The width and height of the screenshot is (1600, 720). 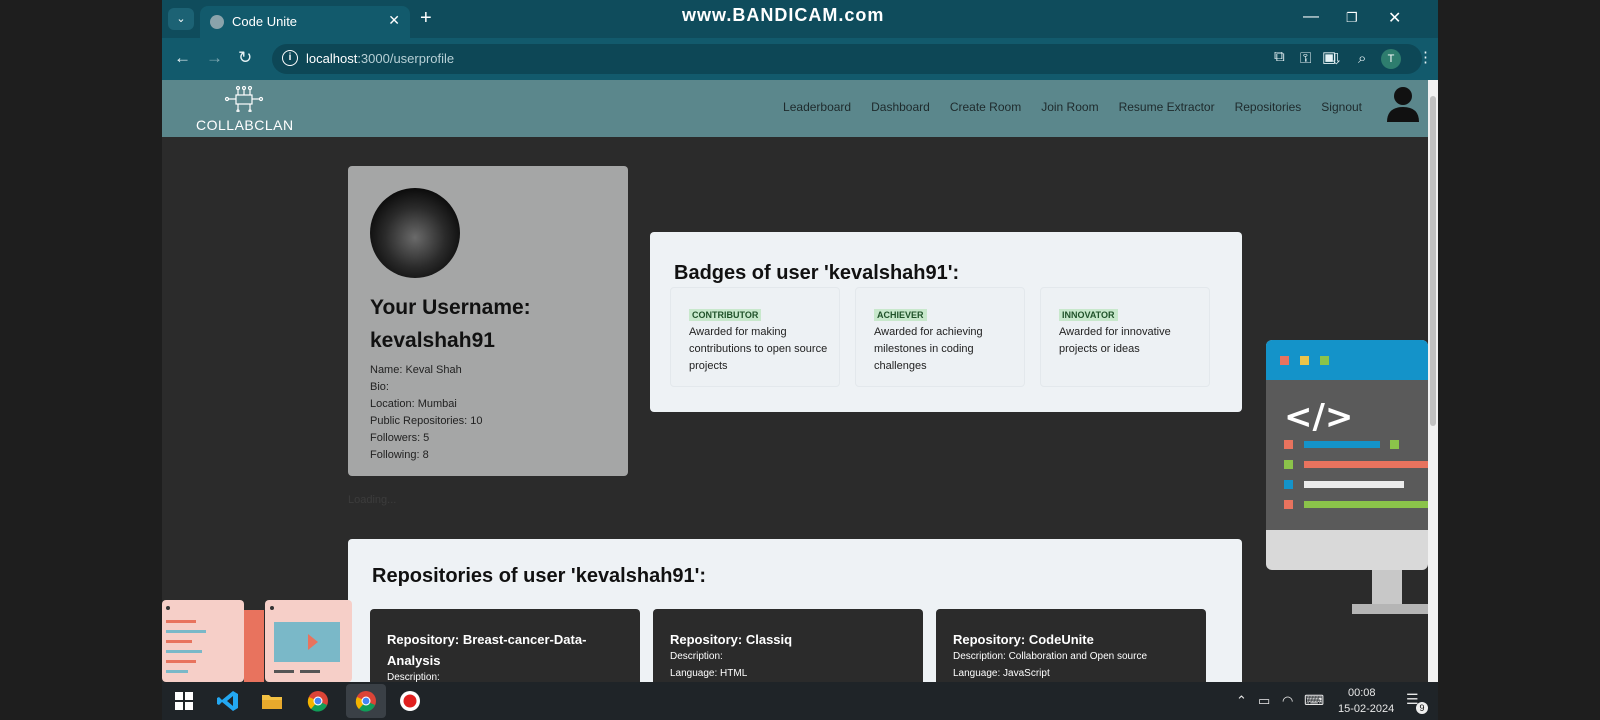 What do you see at coordinates (245, 125) in the screenshot?
I see `site-logo-text: COLLABCLAN` at bounding box center [245, 125].